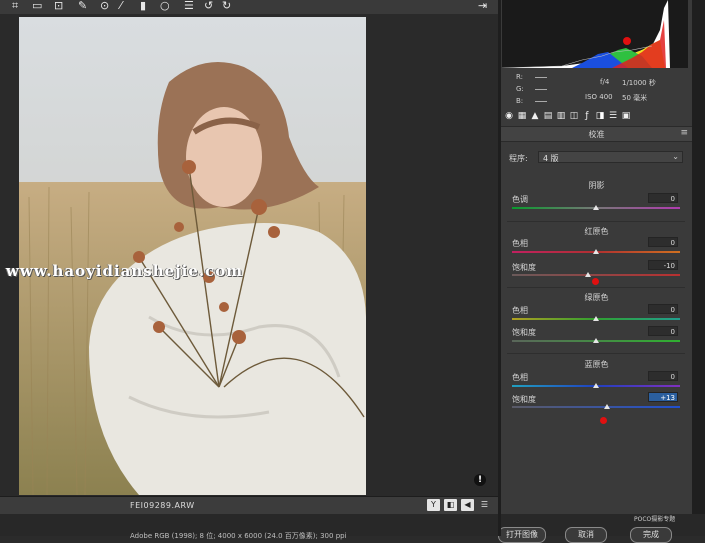 Image resolution: width=705 pixels, height=543 pixels. I want to click on transform-icon: ⊡, so click(58, 6).